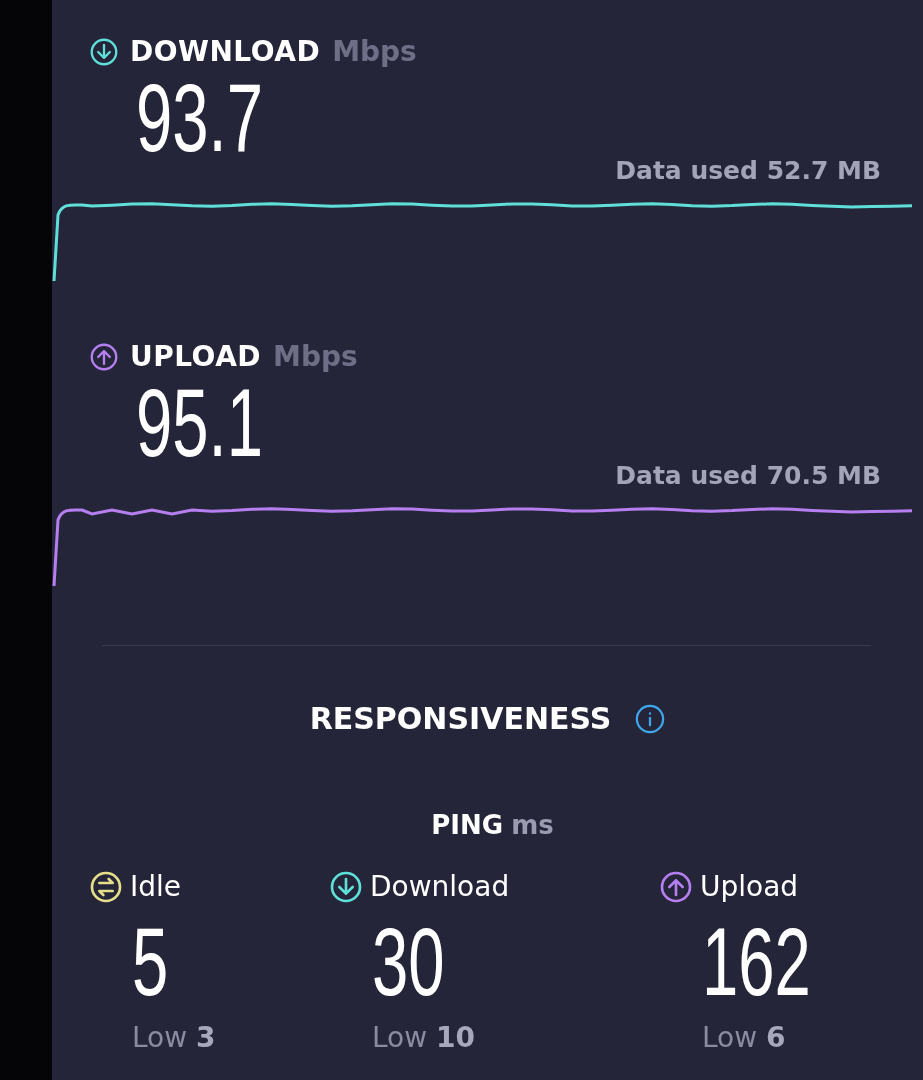 Image resolution: width=923 pixels, height=1080 pixels. What do you see at coordinates (756, 962) in the screenshot?
I see `ping-value: 162` at bounding box center [756, 962].